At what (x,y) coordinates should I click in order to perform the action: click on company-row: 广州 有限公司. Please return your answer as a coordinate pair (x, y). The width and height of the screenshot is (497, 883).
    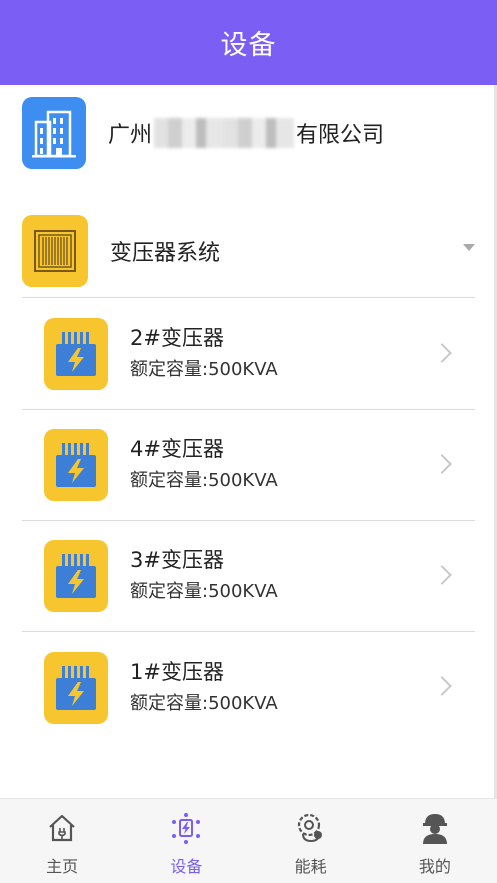
    Looking at the image, I should click on (248, 132).